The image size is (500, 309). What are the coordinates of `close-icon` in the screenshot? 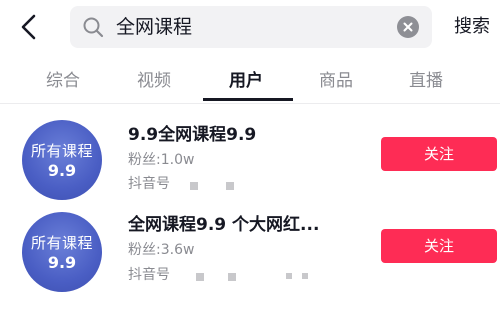 It's located at (408, 27).